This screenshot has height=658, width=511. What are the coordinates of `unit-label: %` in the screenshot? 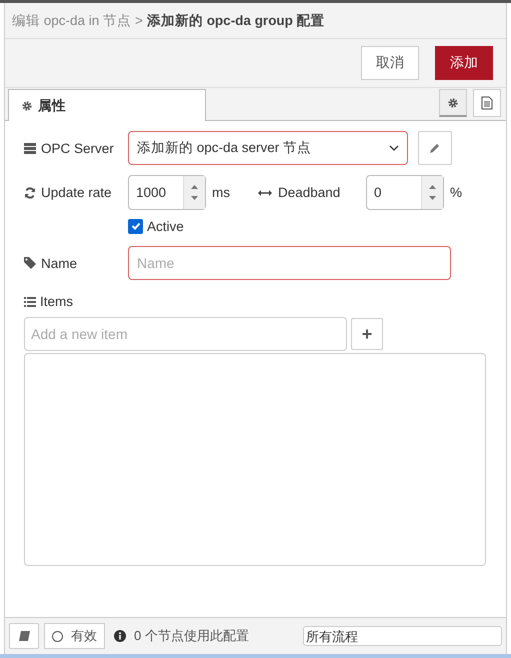 It's located at (456, 192).